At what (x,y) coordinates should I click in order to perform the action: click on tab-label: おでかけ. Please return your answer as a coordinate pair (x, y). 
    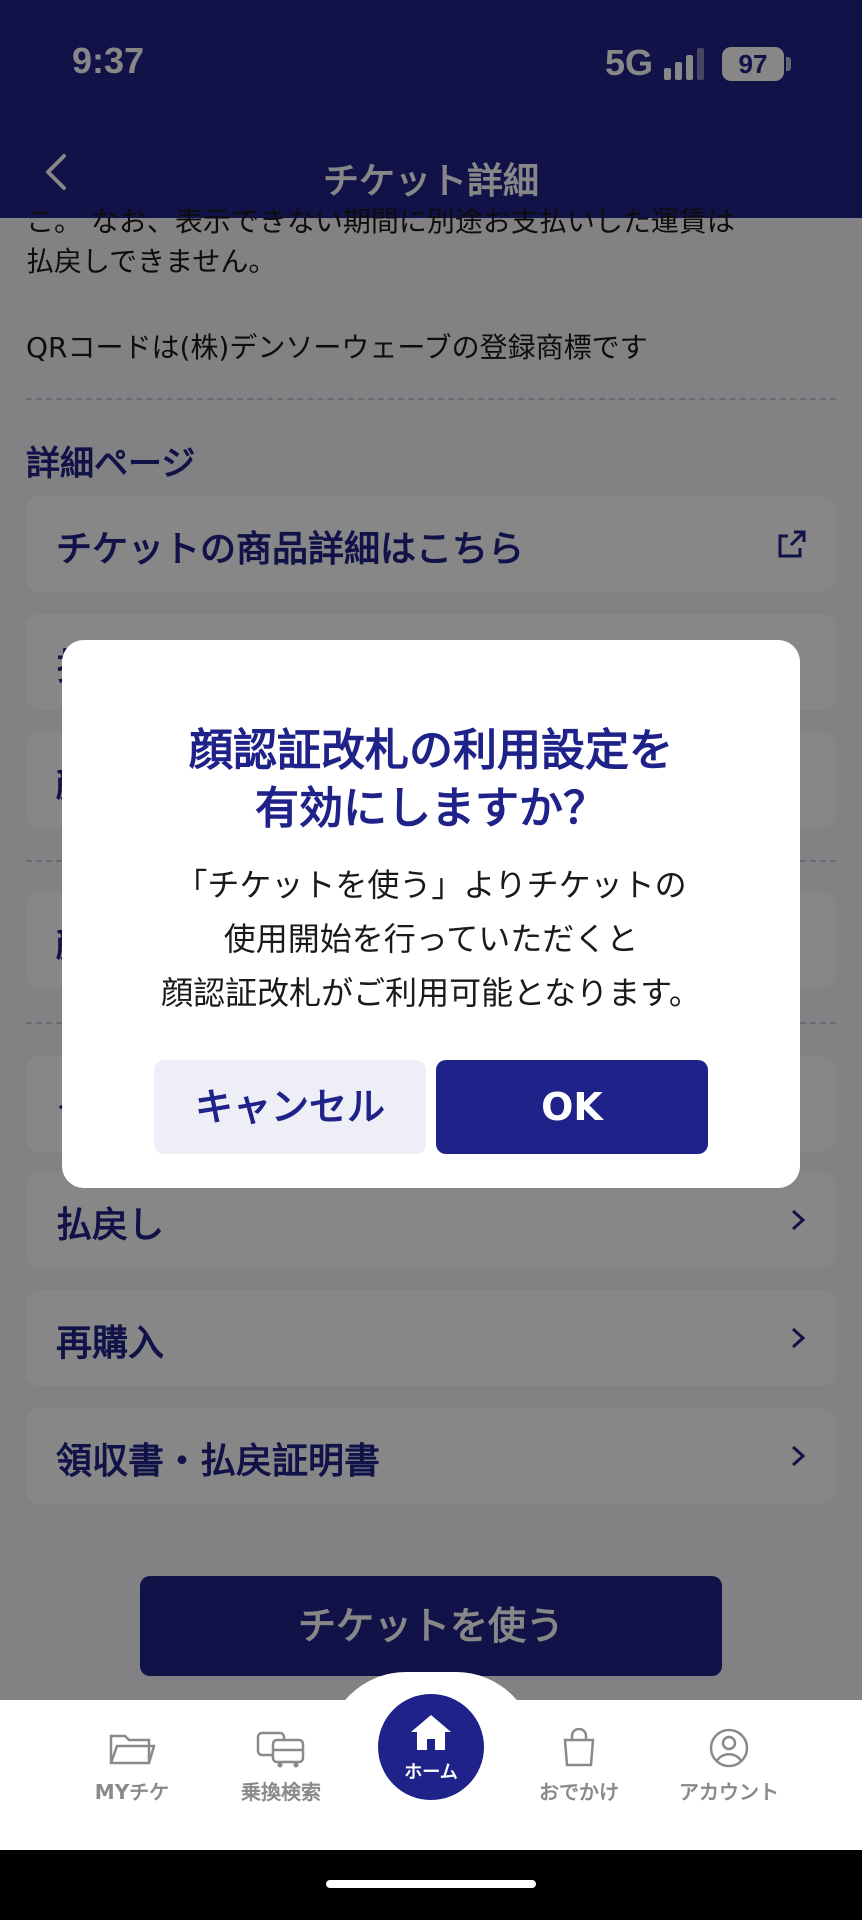
    Looking at the image, I should click on (579, 1792).